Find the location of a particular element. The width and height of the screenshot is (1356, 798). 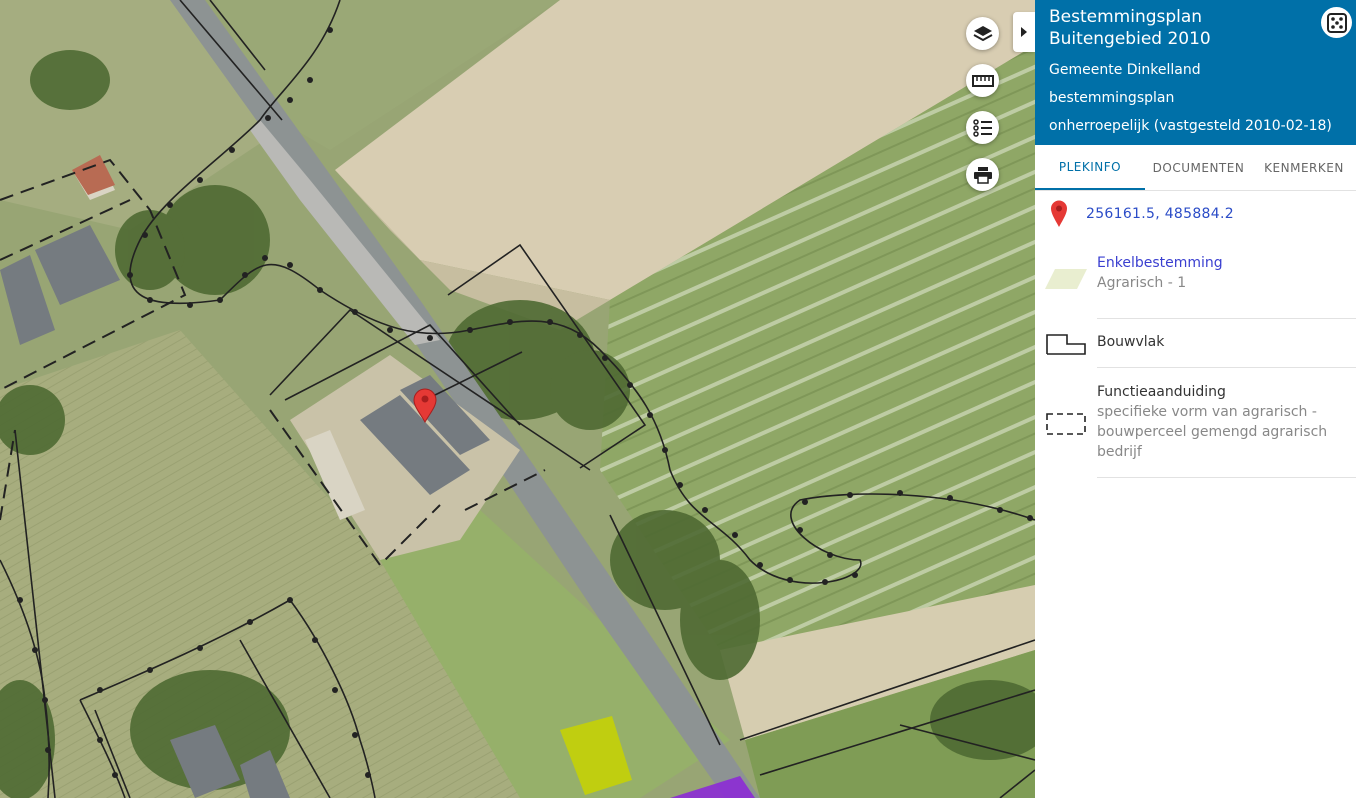

tab-documenten: DOCUMENTEN is located at coordinates (1198, 167).